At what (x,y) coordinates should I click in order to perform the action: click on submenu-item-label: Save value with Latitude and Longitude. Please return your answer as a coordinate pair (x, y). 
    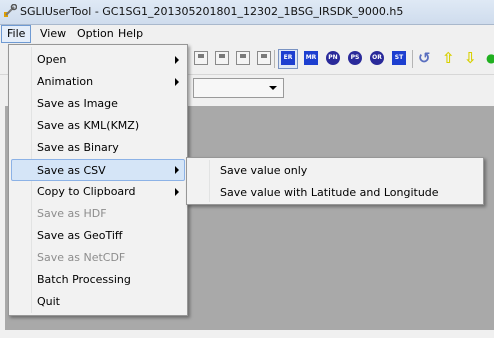
    Looking at the image, I should click on (329, 192).